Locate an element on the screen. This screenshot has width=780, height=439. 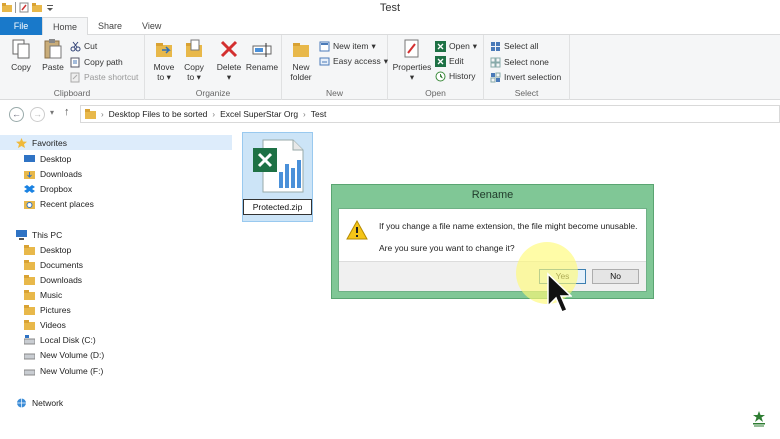
breadcrumb-excel-superstar: Excel SuperStar Org is located at coordinates (259, 114).